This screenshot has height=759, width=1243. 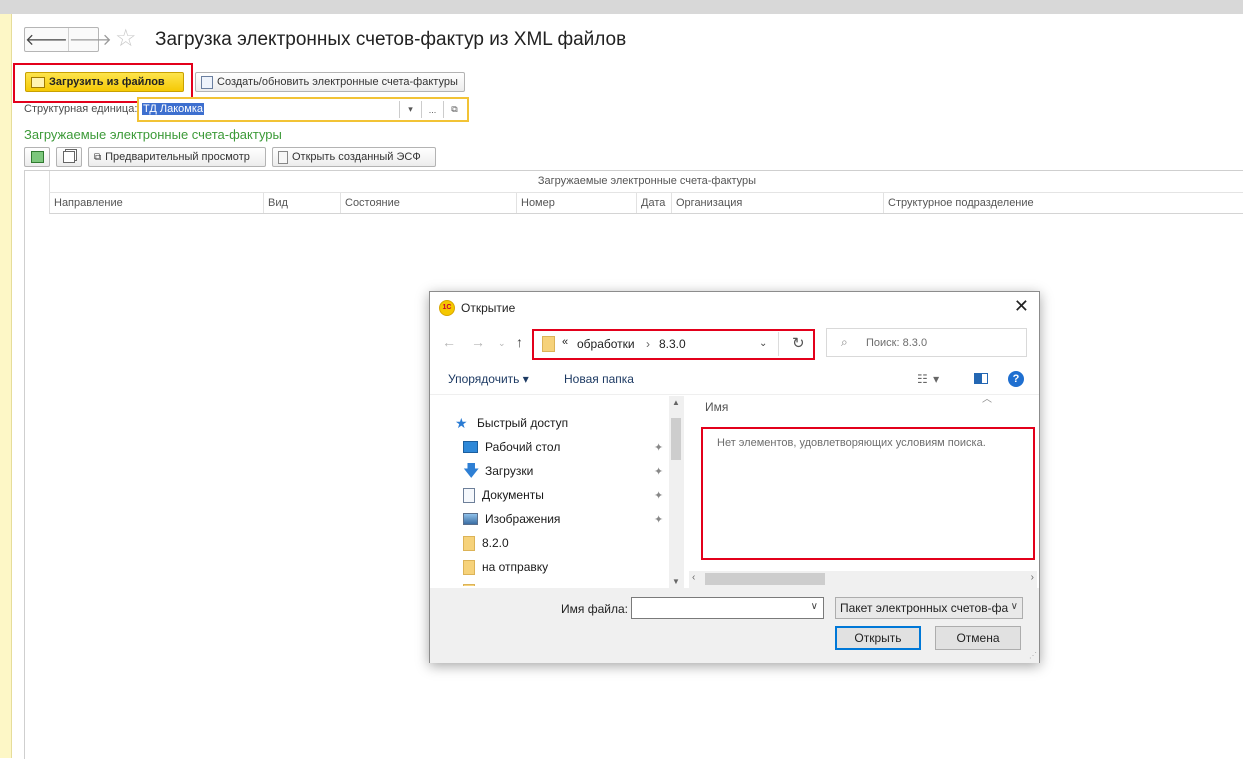 What do you see at coordinates (594, 609) in the screenshot?
I see `filename-label: Имя файла:` at bounding box center [594, 609].